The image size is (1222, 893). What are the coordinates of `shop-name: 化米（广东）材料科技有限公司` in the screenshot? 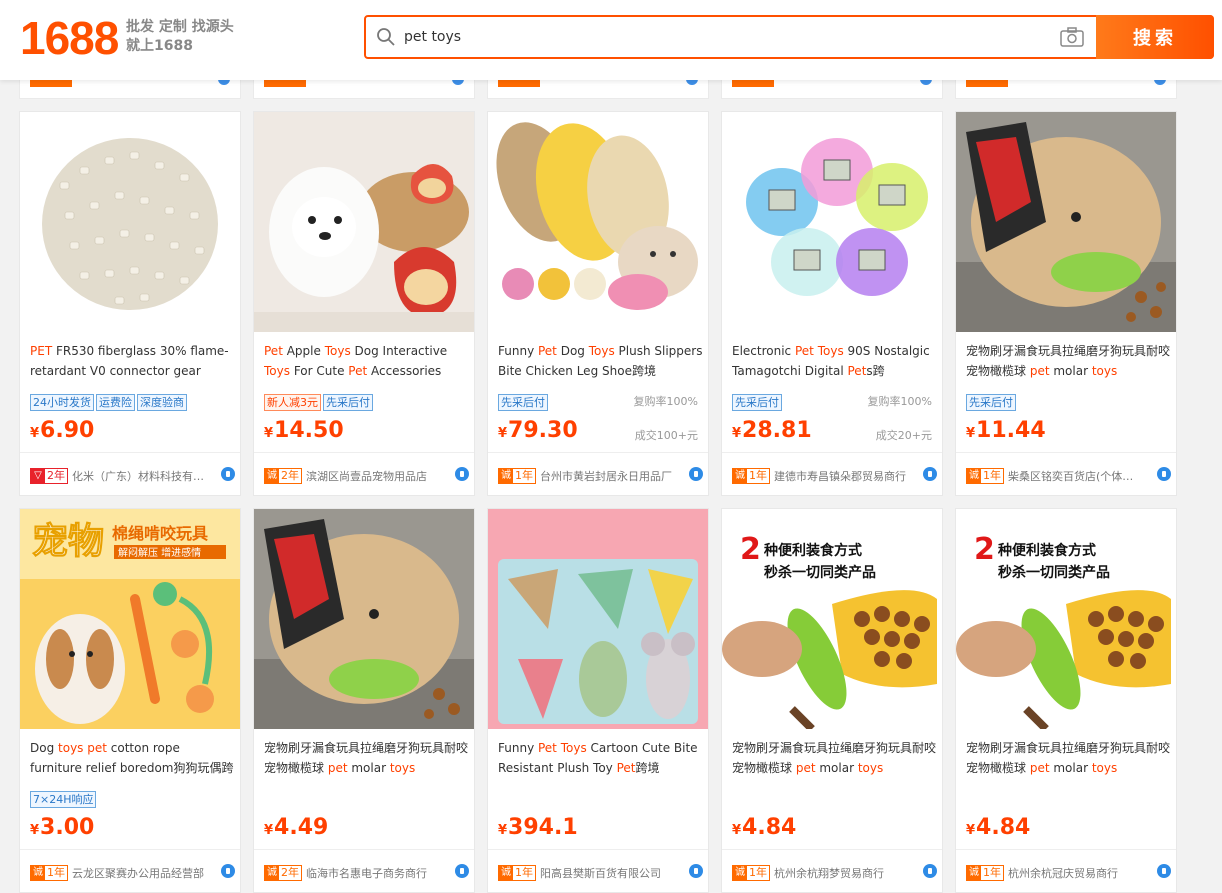 It's located at (138, 476).